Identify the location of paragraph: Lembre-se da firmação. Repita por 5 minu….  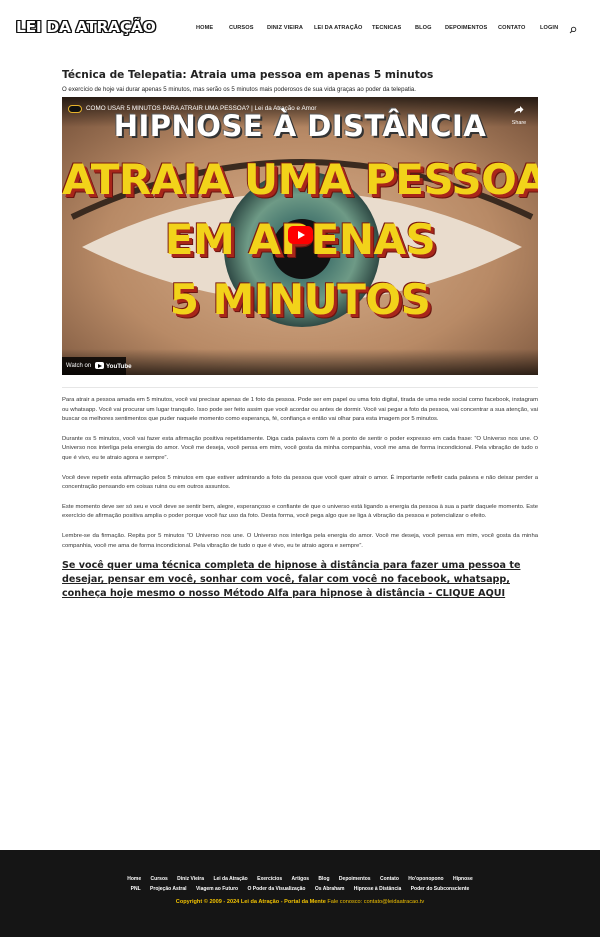
(300, 540).